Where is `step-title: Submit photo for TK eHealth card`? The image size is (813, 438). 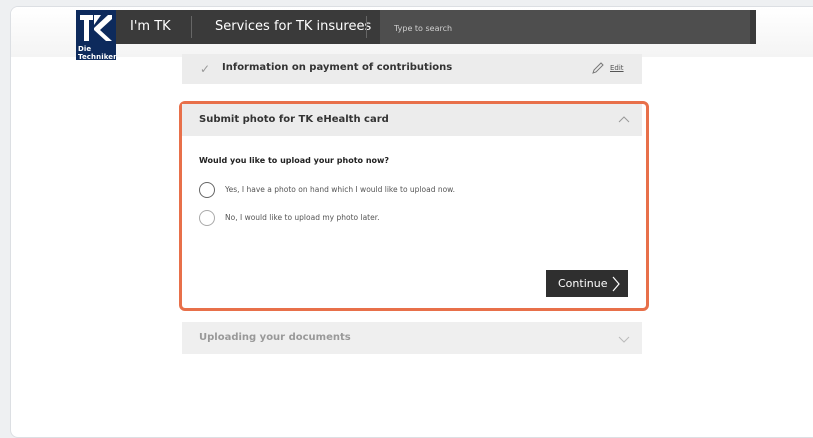
step-title: Submit photo for TK eHealth card is located at coordinates (294, 119).